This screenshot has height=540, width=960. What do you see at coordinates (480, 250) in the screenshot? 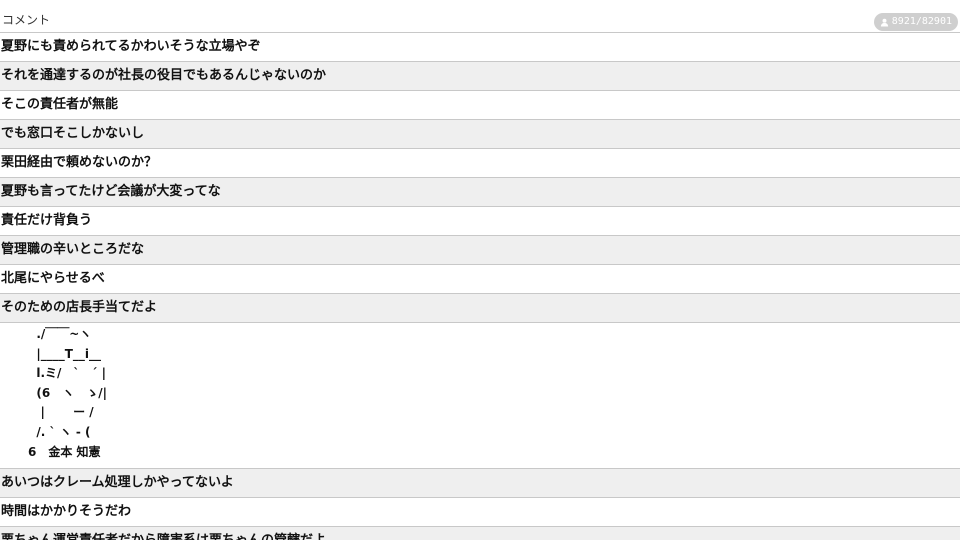
I see `comment-row: 管理職の辛いところだな` at bounding box center [480, 250].